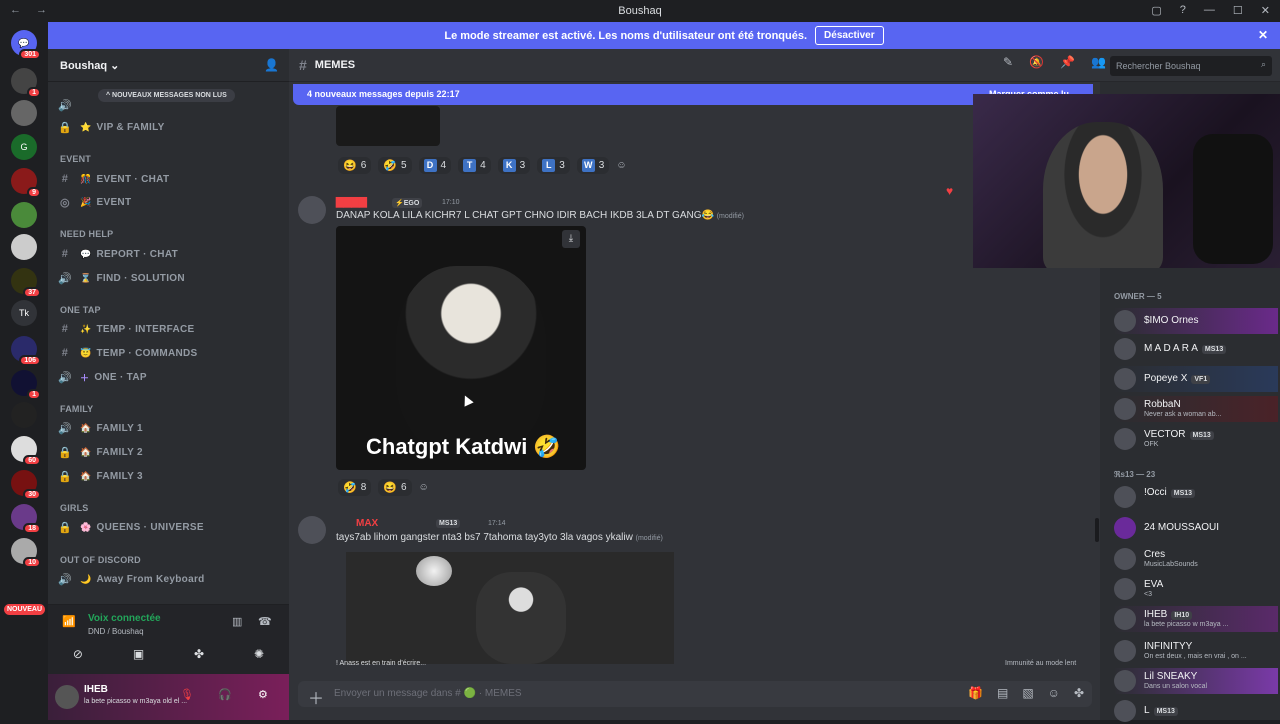 The image size is (1280, 724). What do you see at coordinates (170, 179) in the screenshot?
I see `channel-event-chat: # 🎊 EVENT · CHAT` at bounding box center [170, 179].